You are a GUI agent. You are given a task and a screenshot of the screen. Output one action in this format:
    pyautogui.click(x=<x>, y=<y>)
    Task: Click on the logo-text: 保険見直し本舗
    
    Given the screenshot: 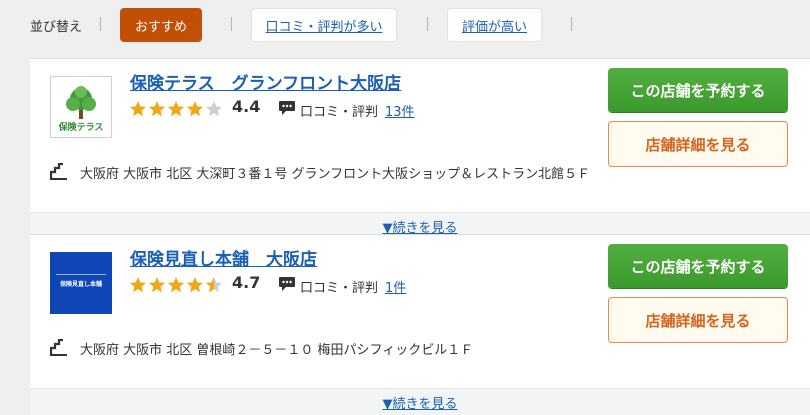 What is the action you would take?
    pyautogui.click(x=80, y=284)
    